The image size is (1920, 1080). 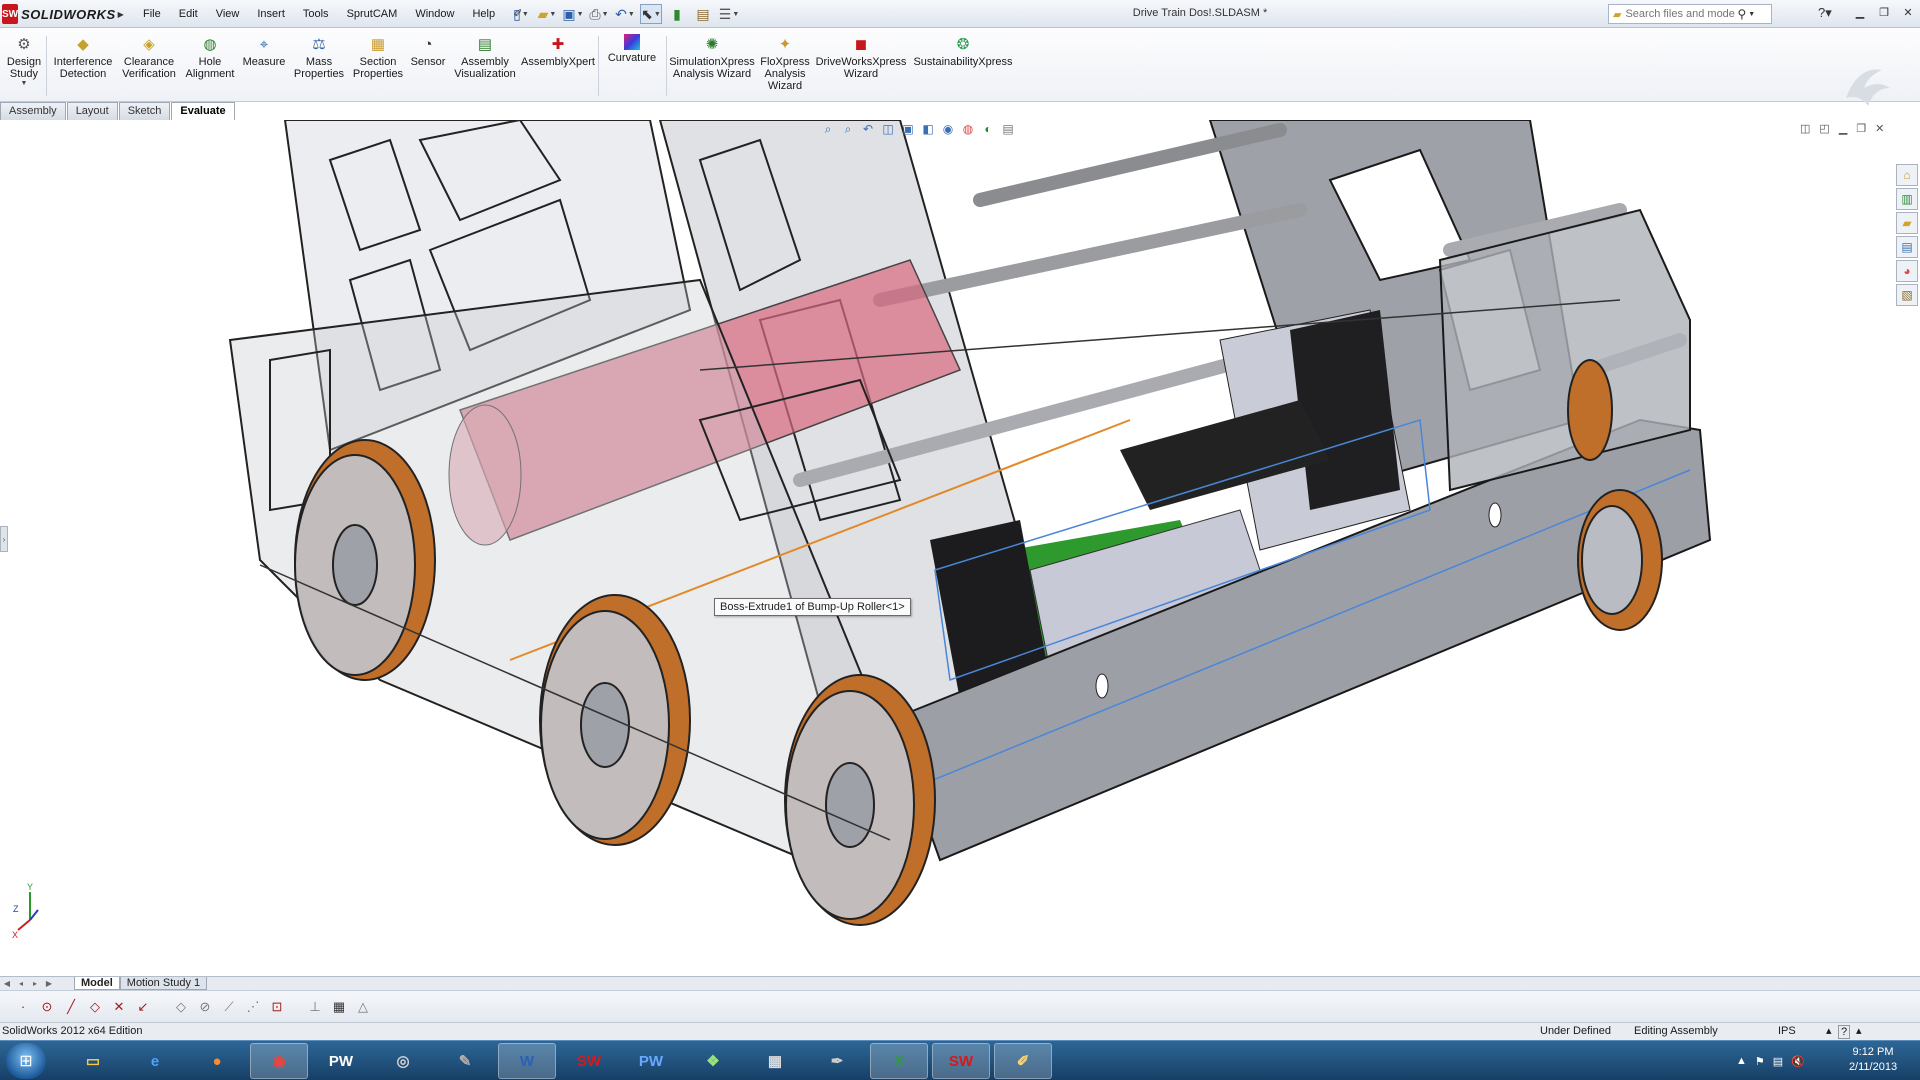 I want to click on tab-sketch: Sketch, so click(x=144, y=111).